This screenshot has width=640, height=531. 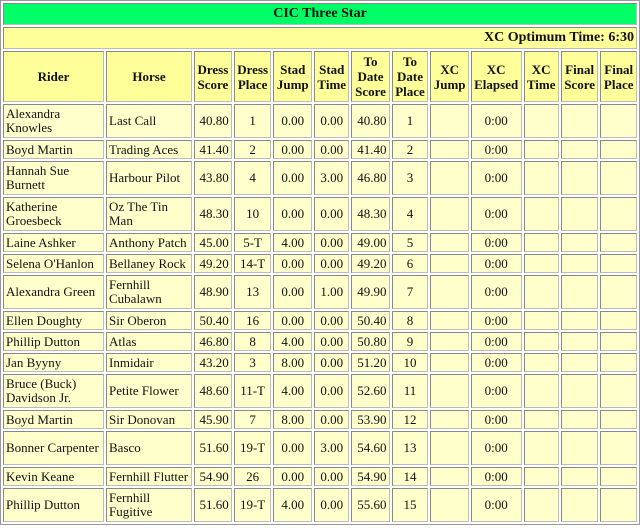 I want to click on header-stad-jump: Stad Jump, so click(x=293, y=76).